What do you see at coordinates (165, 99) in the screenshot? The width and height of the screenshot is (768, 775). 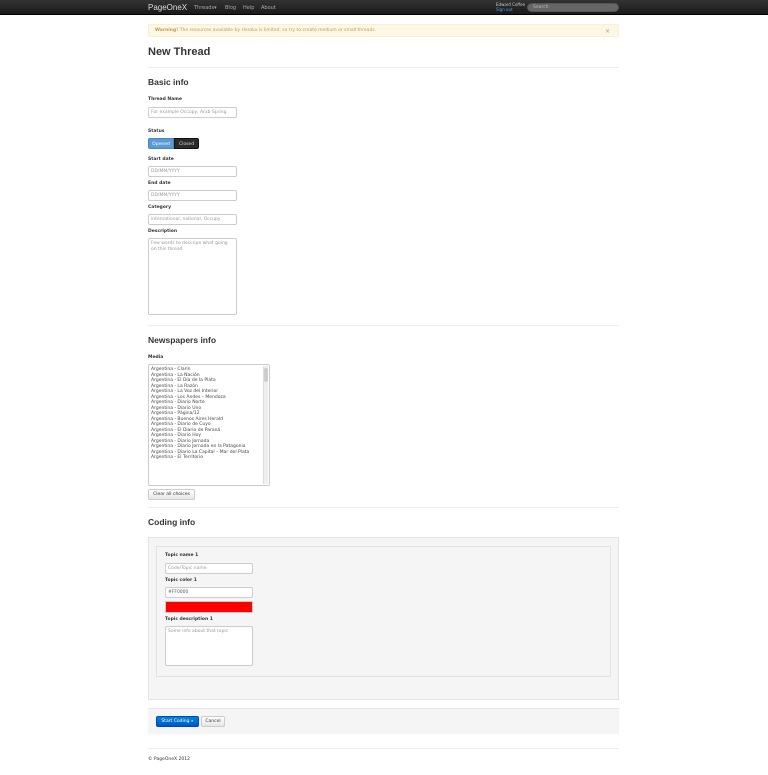 I see `thread-name-label: Thread Name` at bounding box center [165, 99].